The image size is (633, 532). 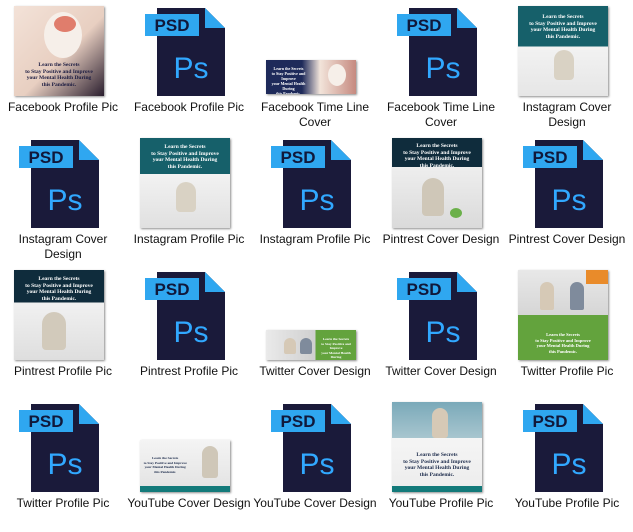 I want to click on brain-icon, so click(x=65, y=24).